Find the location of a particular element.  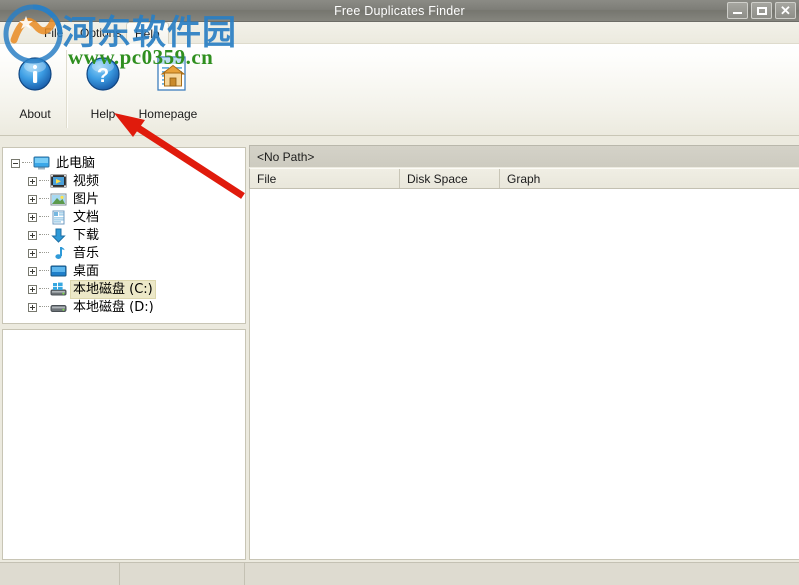

toolbar-button-help: ? Help is located at coordinates (103, 90).